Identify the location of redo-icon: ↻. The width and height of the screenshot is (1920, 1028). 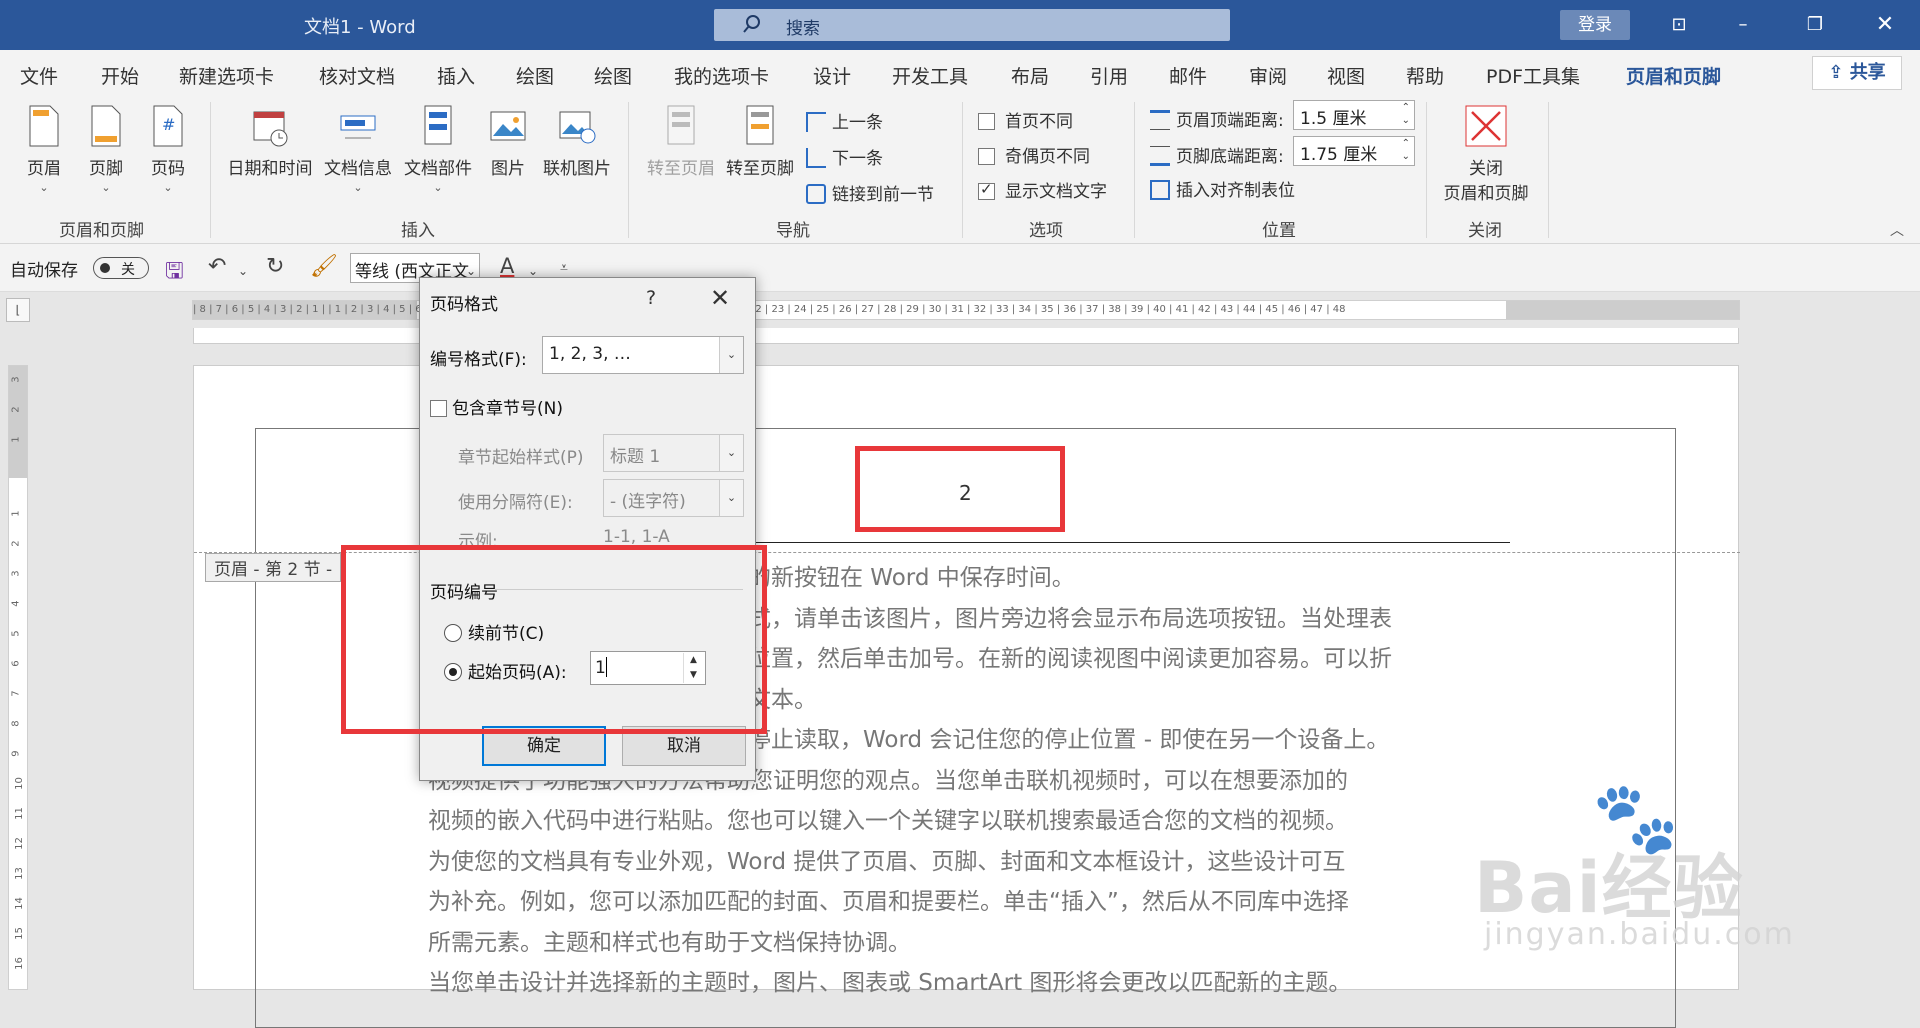
(275, 266).